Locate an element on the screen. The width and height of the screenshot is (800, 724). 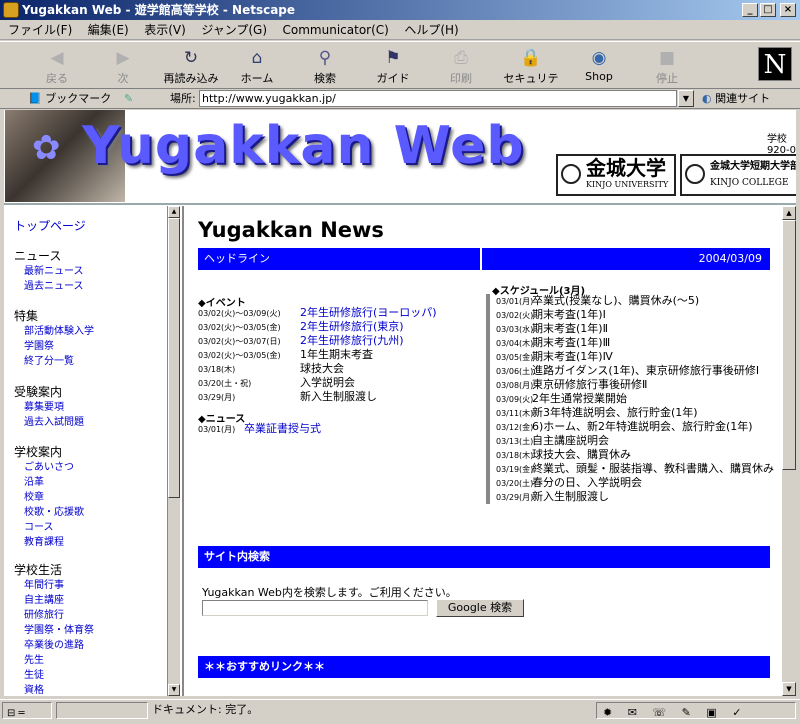
school-address: 学校 920-0 is located at coordinates (781, 145).